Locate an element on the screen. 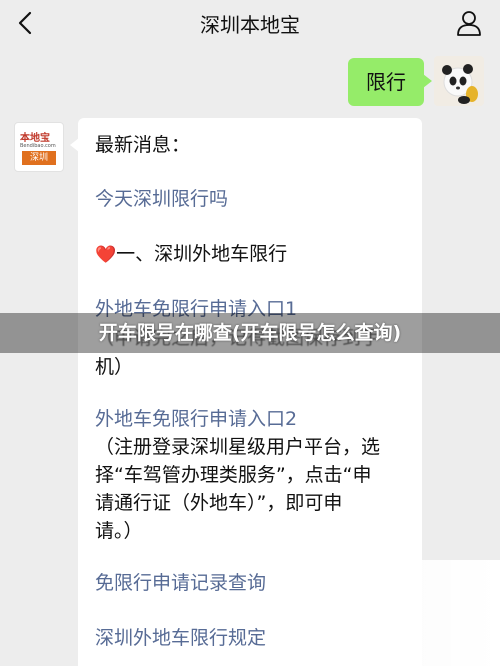 This screenshot has height=666, width=500. note-2-line-1: （注册登录深圳星级用户平台，选 is located at coordinates (238, 447).